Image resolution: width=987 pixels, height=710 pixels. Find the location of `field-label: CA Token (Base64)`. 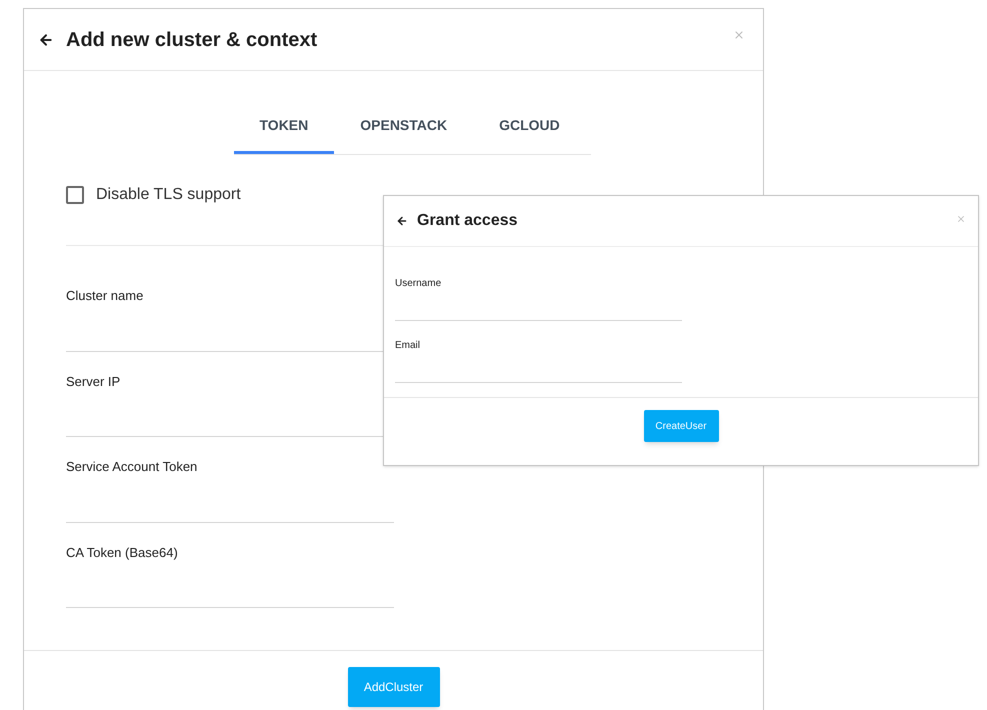

field-label: CA Token (Base64) is located at coordinates (122, 553).